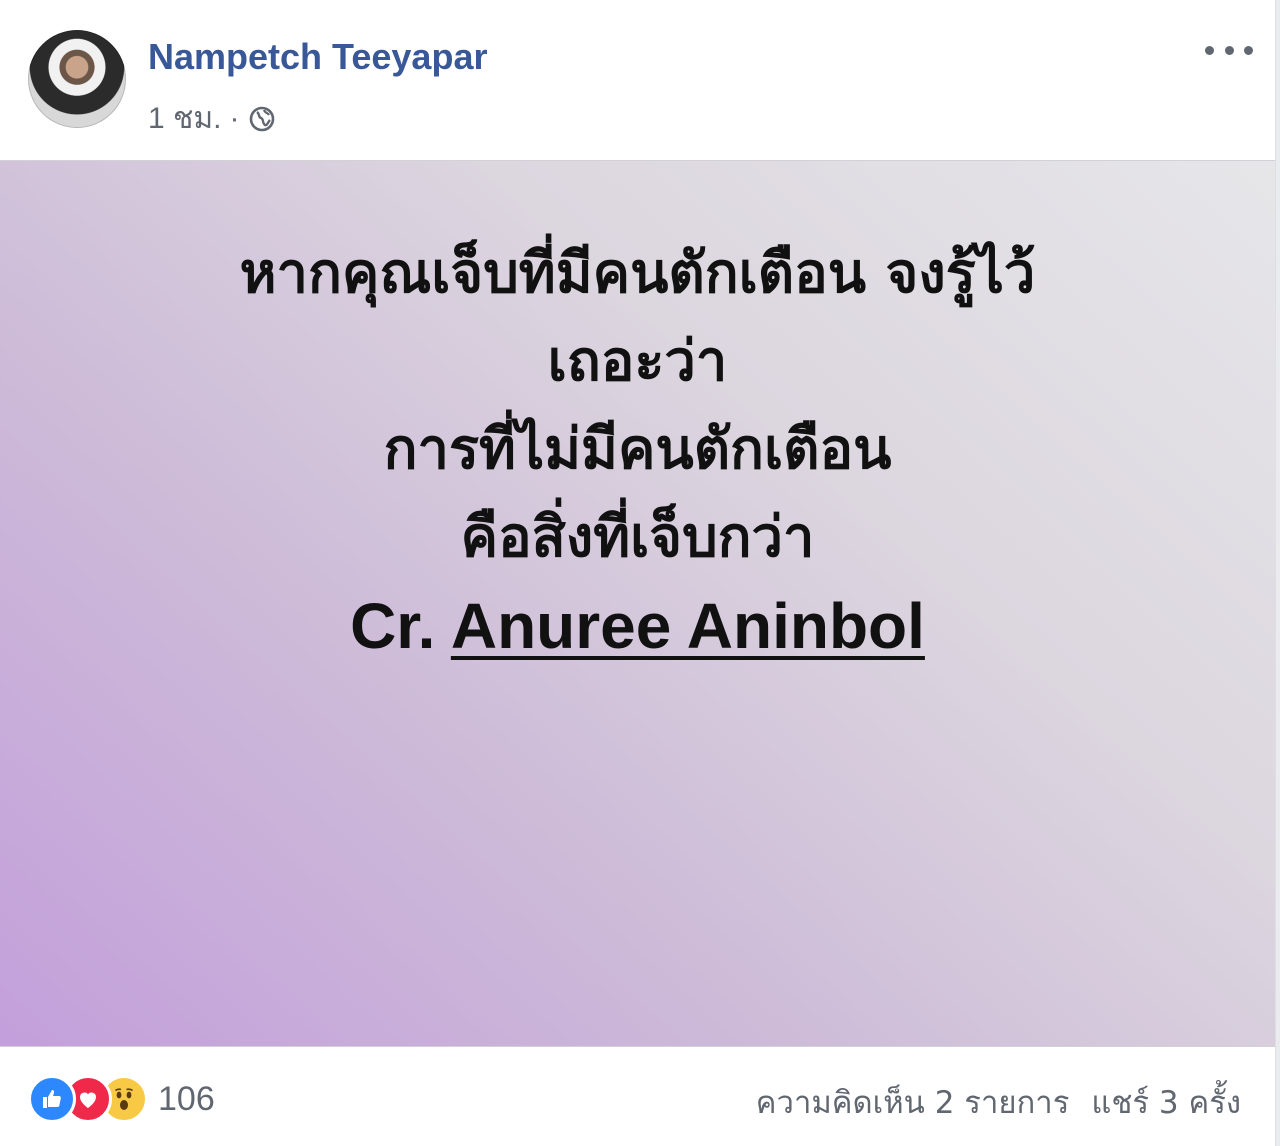 Image resolution: width=1280 pixels, height=1146 pixels. I want to click on reaction-count: 106, so click(186, 1098).